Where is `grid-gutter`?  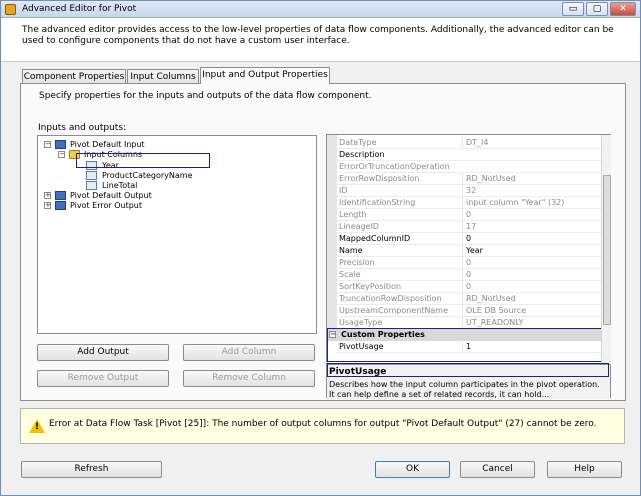
grid-gutter is located at coordinates (332, 232).